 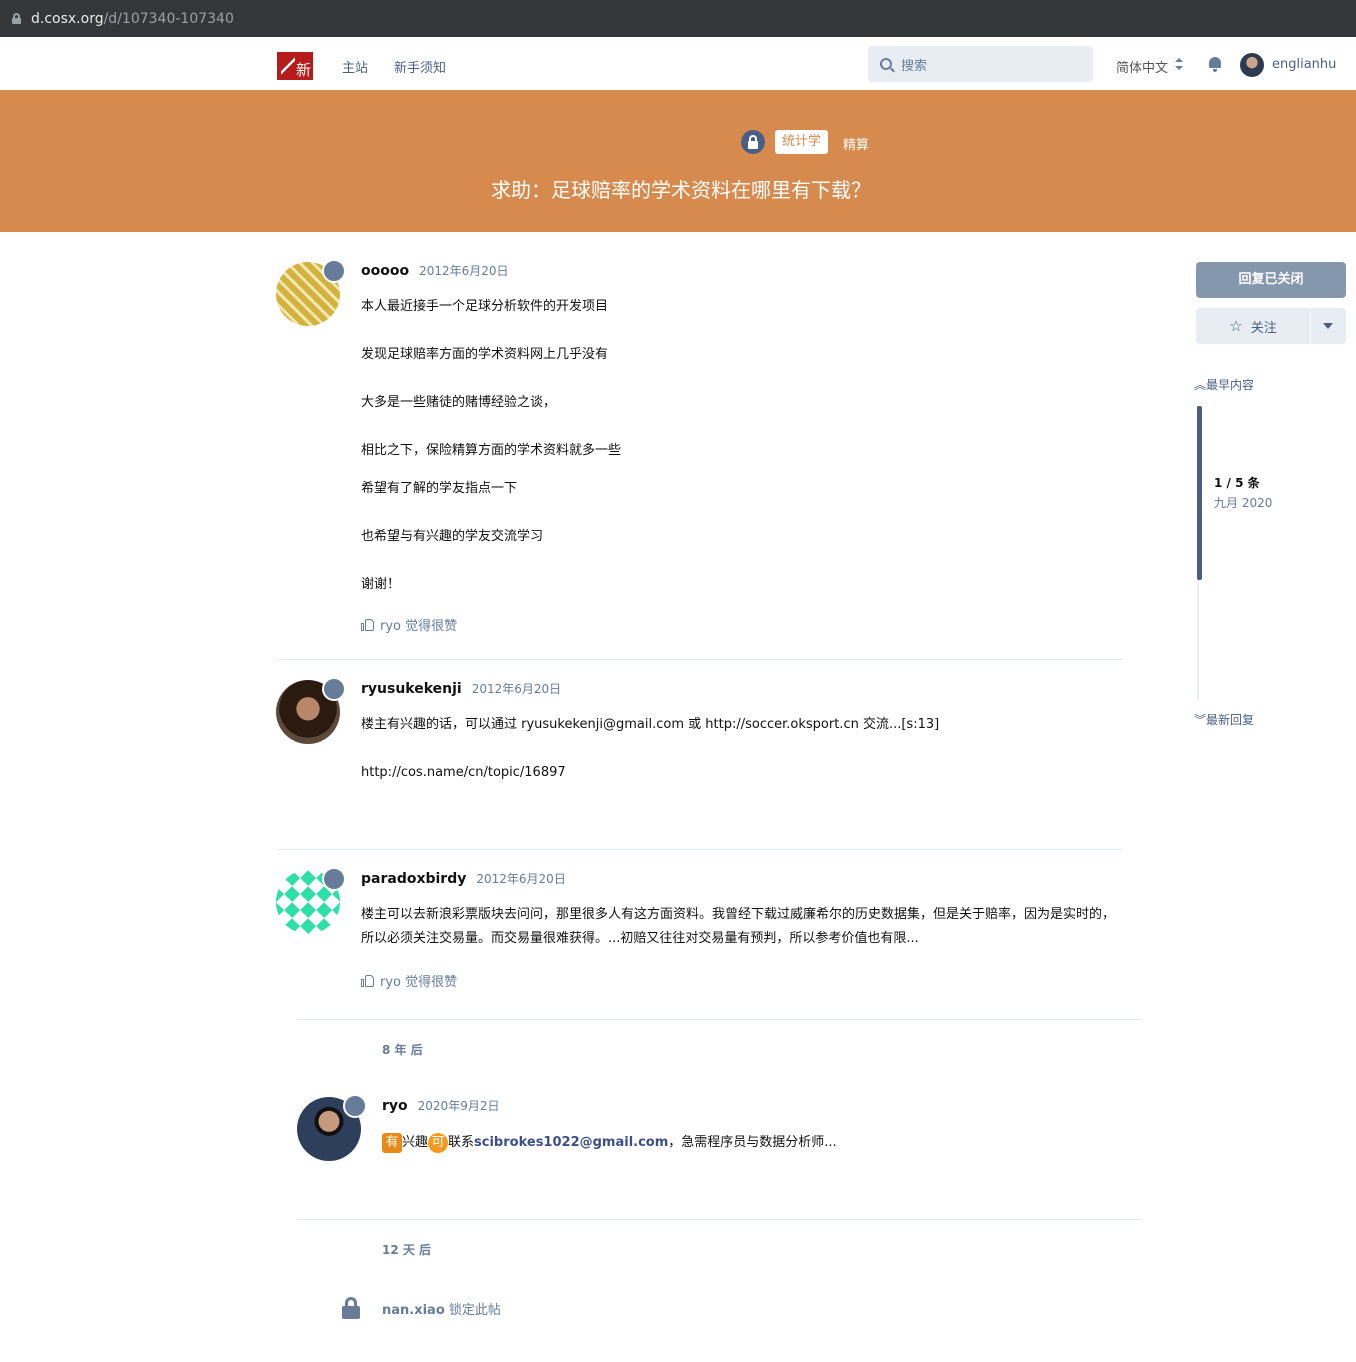 What do you see at coordinates (395, 1106) in the screenshot?
I see `post-username: ryo` at bounding box center [395, 1106].